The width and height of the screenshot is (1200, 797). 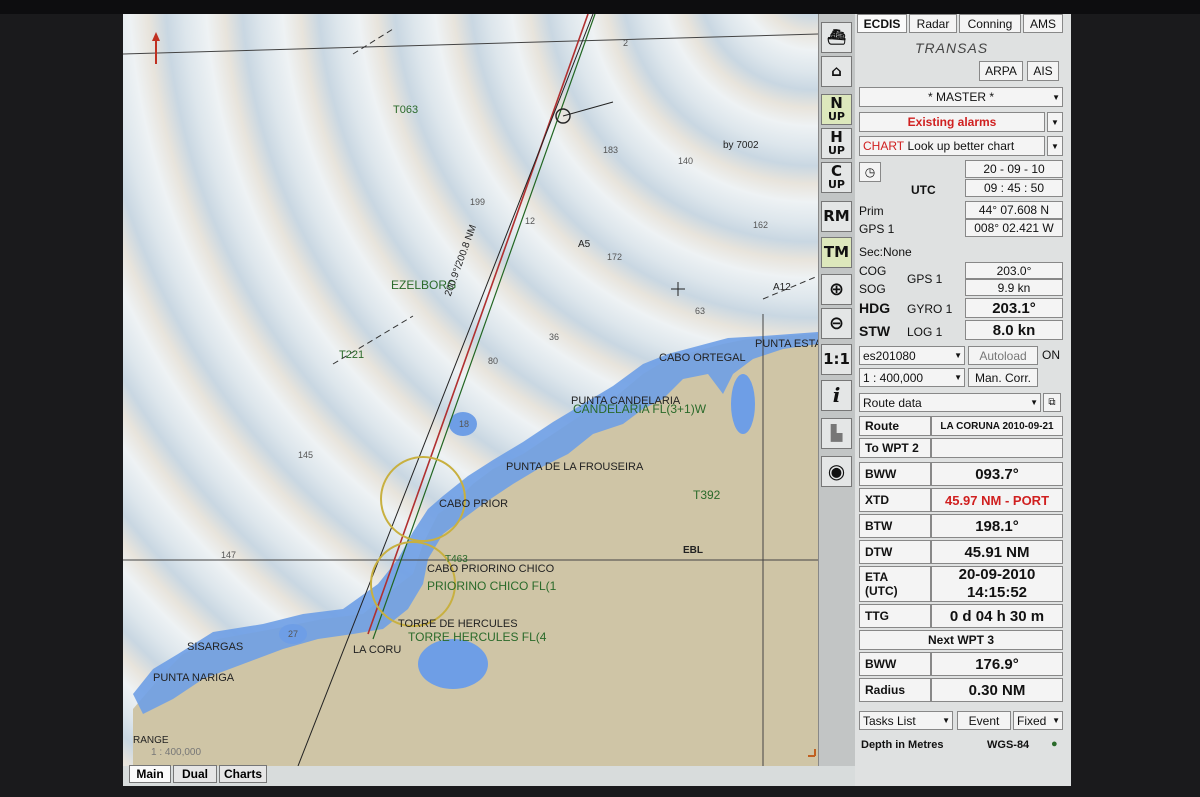 What do you see at coordinates (1014, 210) in the screenshot?
I see `latitude-field: 44° 07.608 N` at bounding box center [1014, 210].